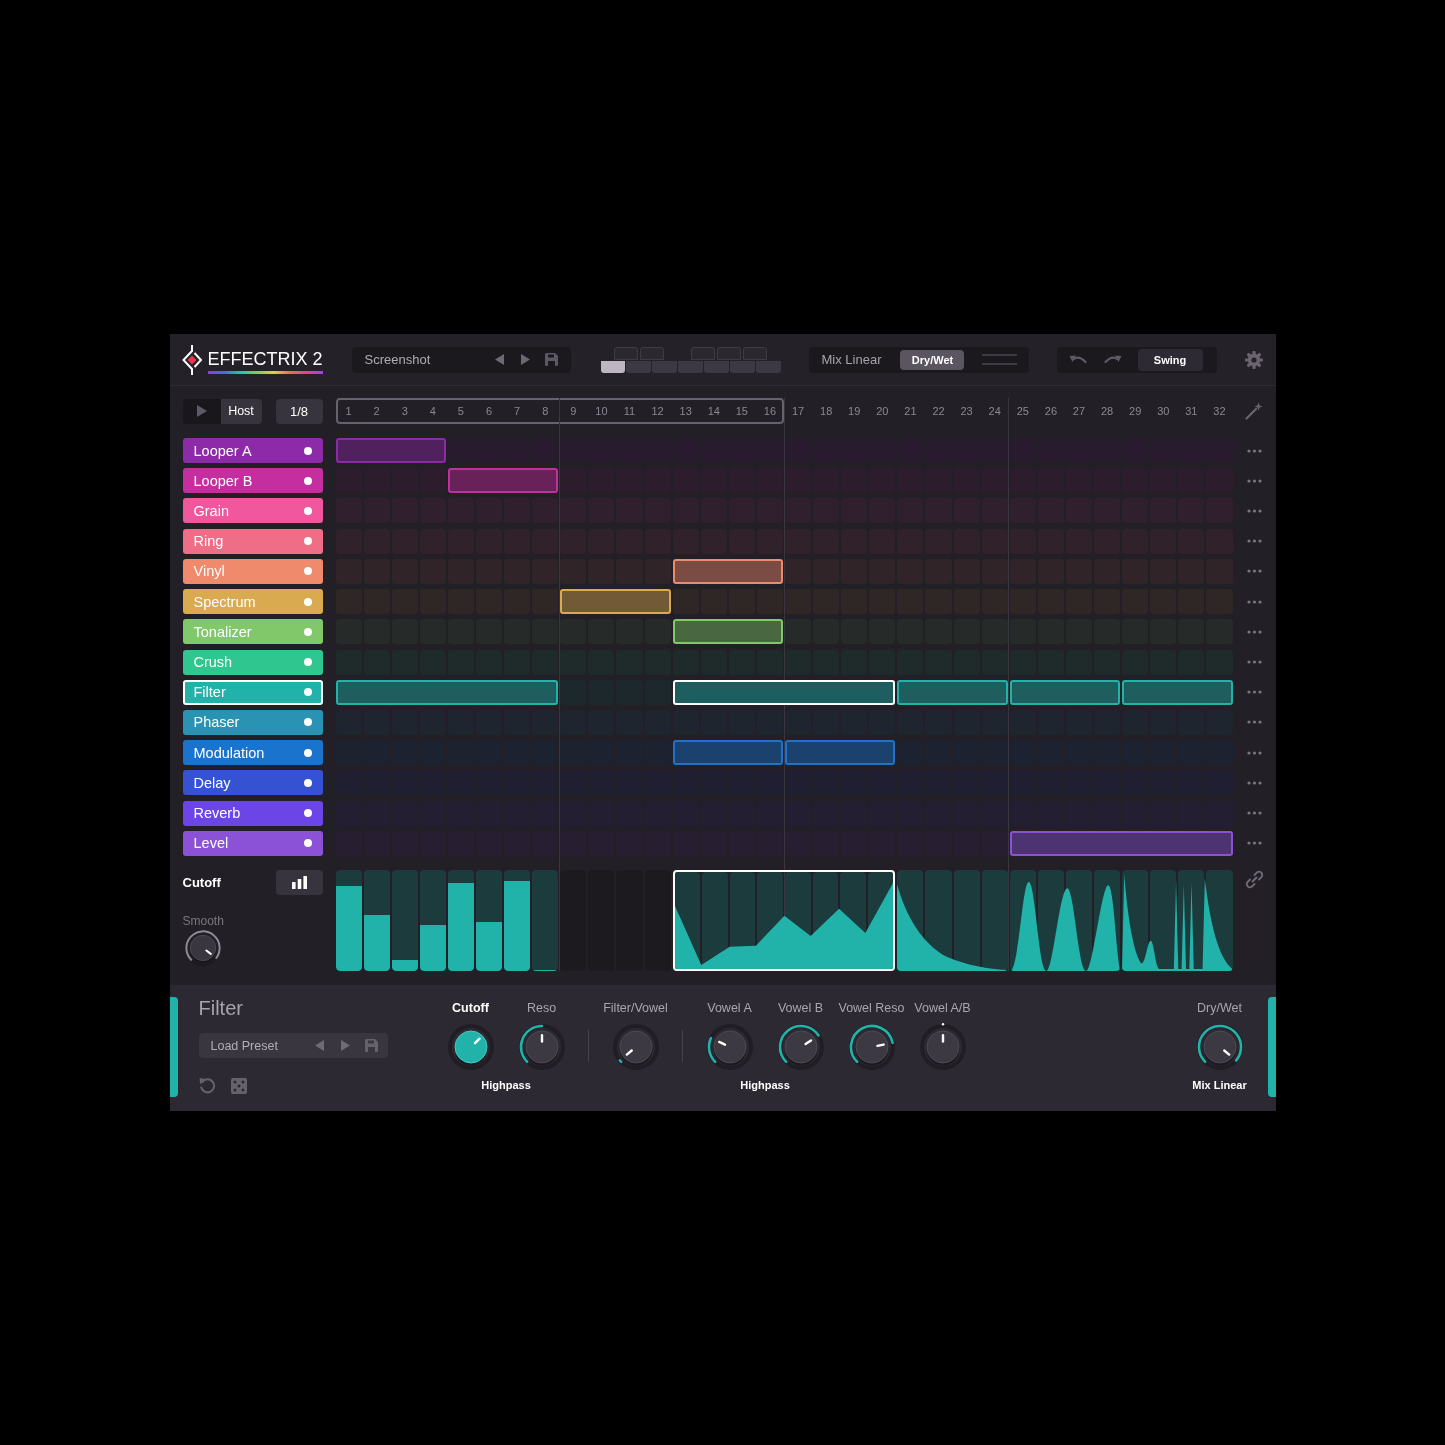 The width and height of the screenshot is (1445, 1445). What do you see at coordinates (299, 882) in the screenshot?
I see `bar-chart-button` at bounding box center [299, 882].